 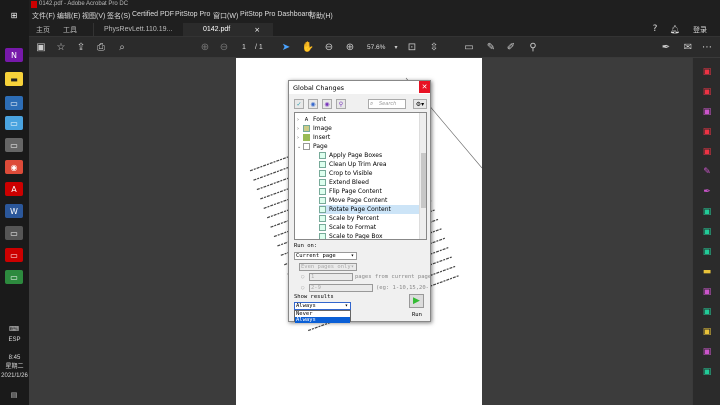 I want to click on highlight-pen-icon: ✎, so click(x=491, y=47).